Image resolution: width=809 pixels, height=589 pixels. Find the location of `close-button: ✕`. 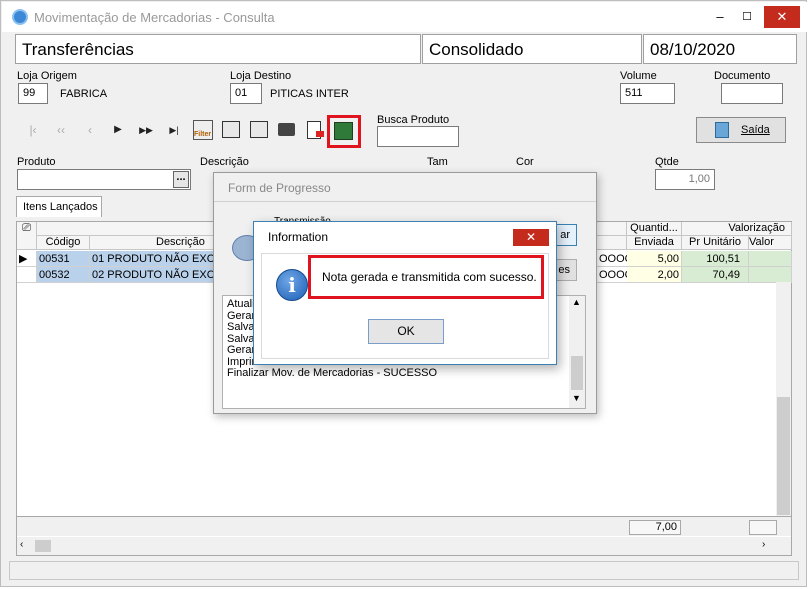

close-button: ✕ is located at coordinates (782, 17).